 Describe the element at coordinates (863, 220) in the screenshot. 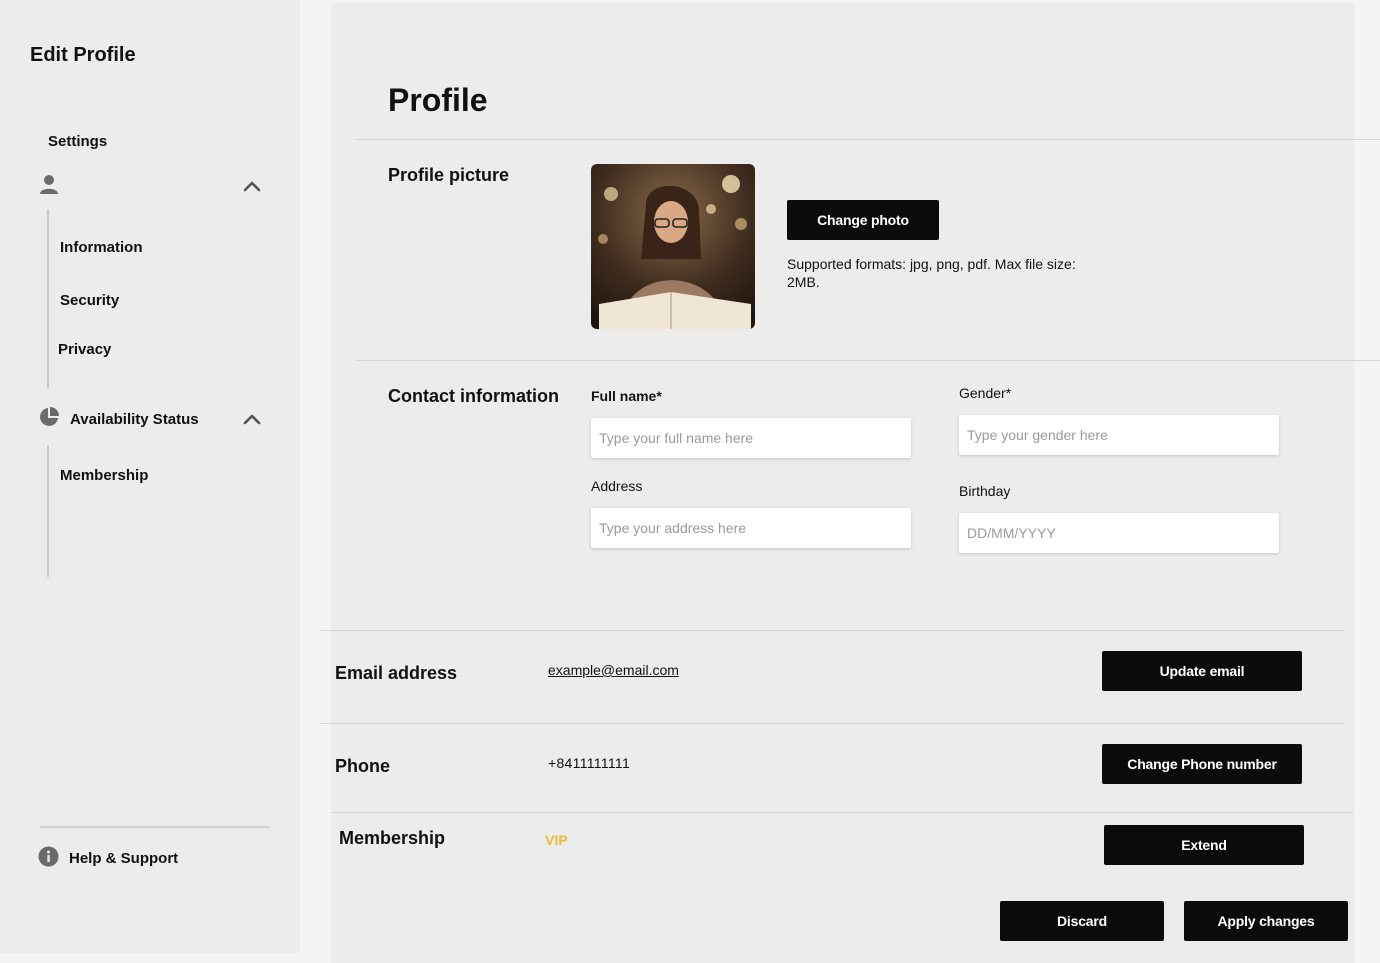

I see `change-photo-button: Change photo` at that location.